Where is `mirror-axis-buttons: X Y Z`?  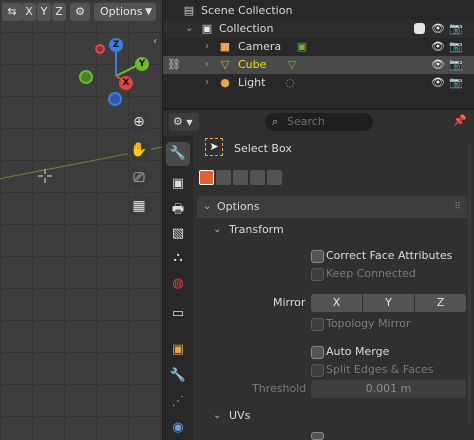 mirror-axis-buttons: X Y Z is located at coordinates (388, 303).